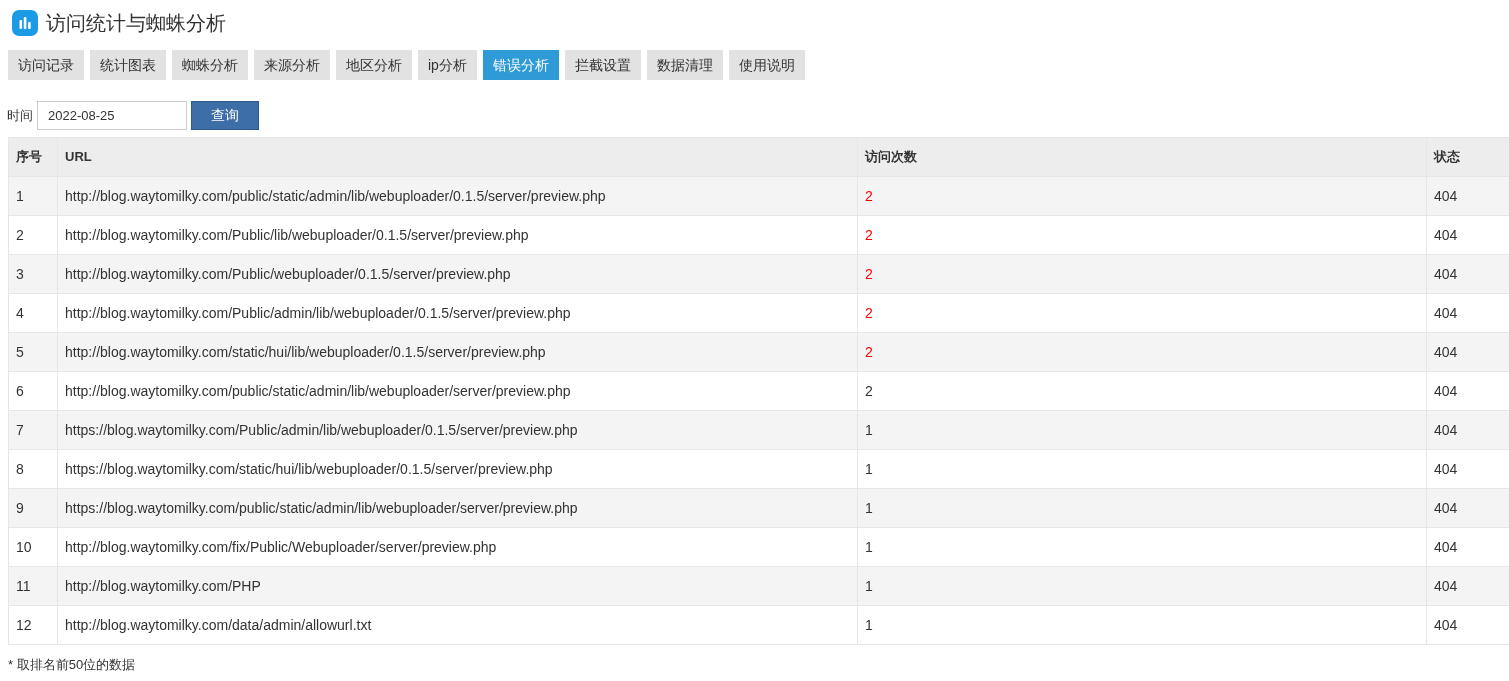 This screenshot has width=1509, height=681. I want to click on row-number-cell: 11, so click(33, 586).